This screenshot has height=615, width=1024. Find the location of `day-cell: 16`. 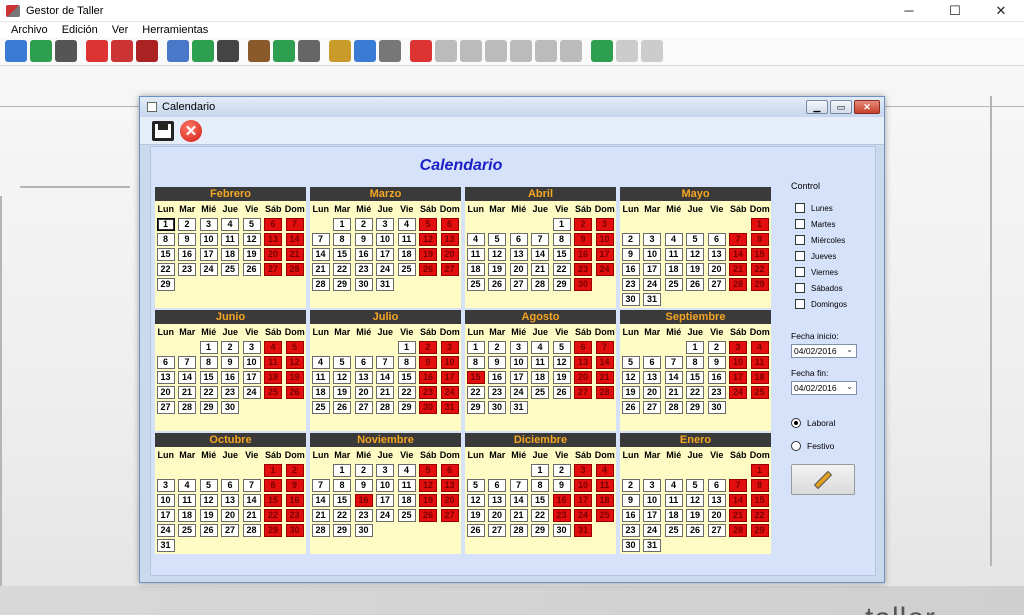

day-cell: 16 is located at coordinates (187, 254).